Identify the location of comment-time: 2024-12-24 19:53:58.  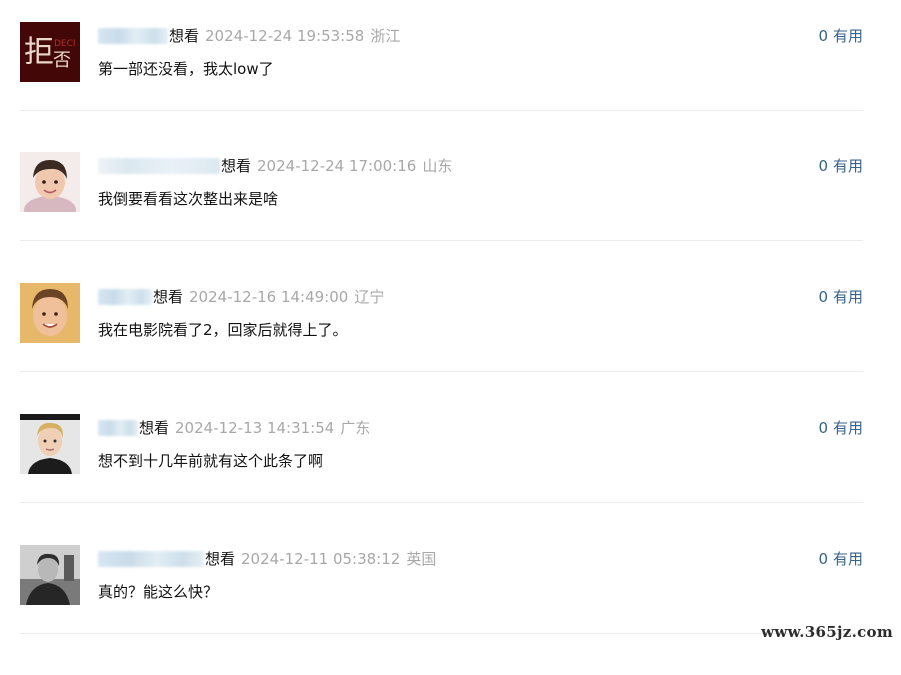
(285, 36).